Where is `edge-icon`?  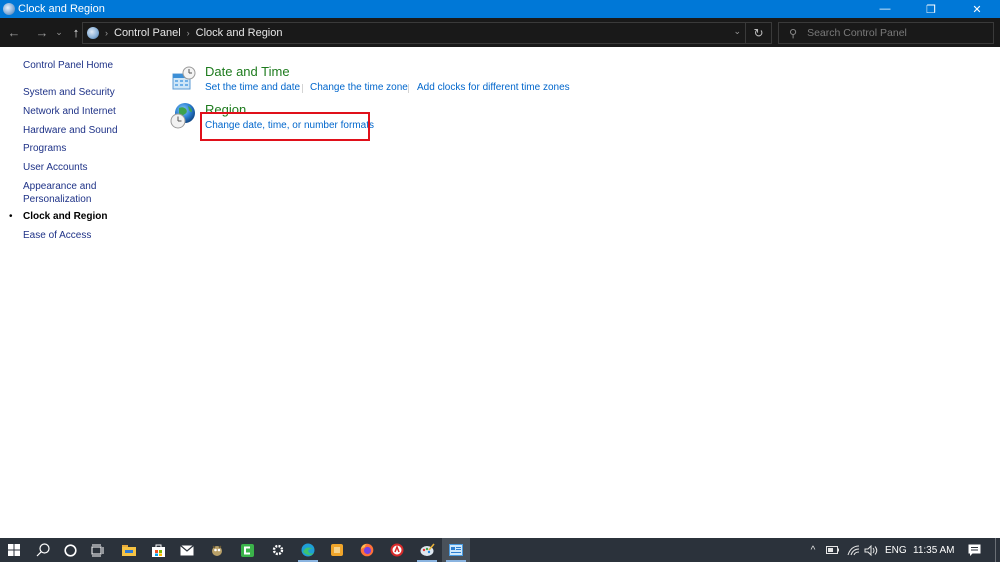 edge-icon is located at coordinates (308, 550).